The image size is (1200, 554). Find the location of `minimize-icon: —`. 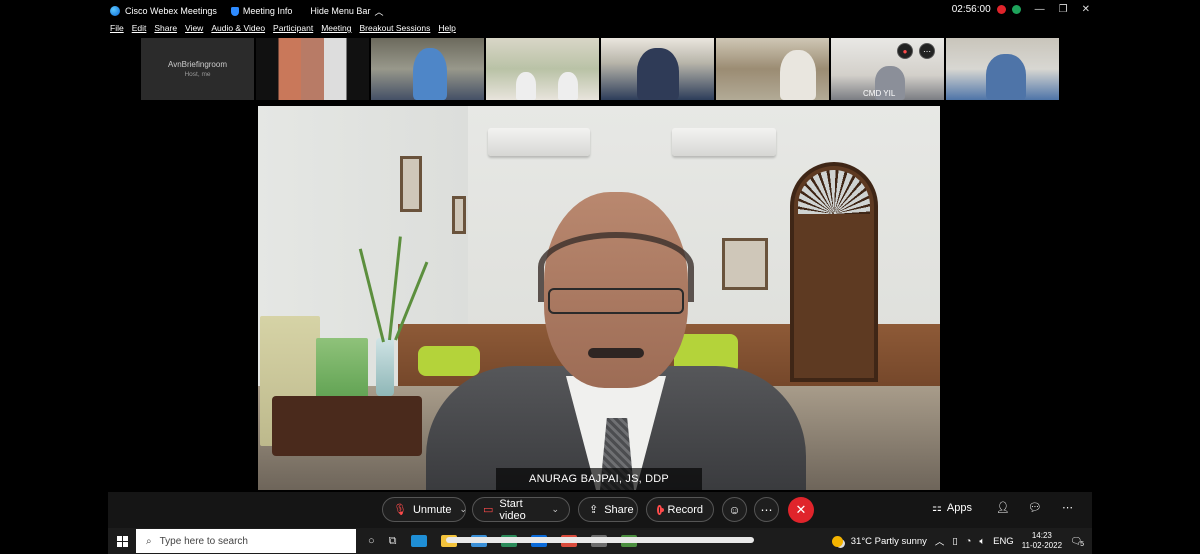

minimize-icon: — is located at coordinates (1040, 9).